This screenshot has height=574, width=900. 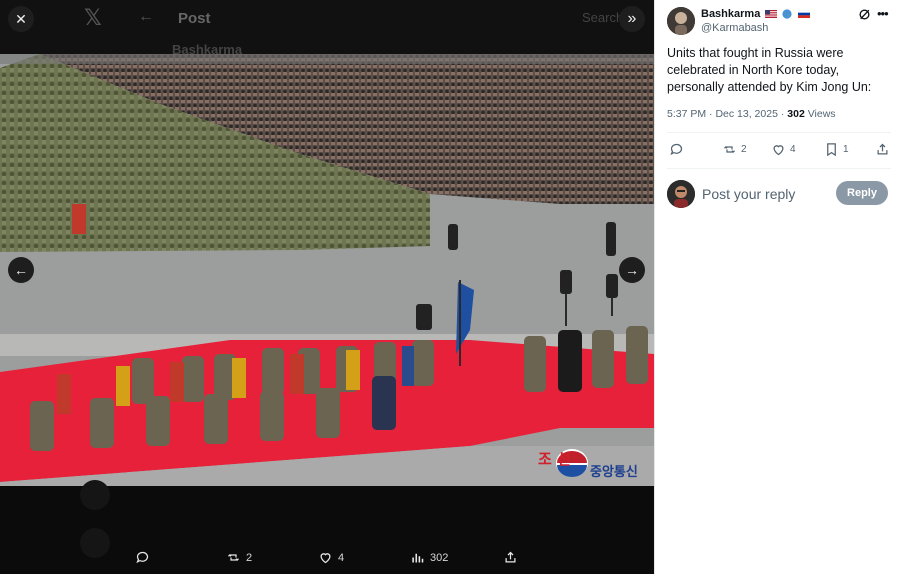 I want to click on author-name-text: Bashkarma, so click(x=731, y=14).